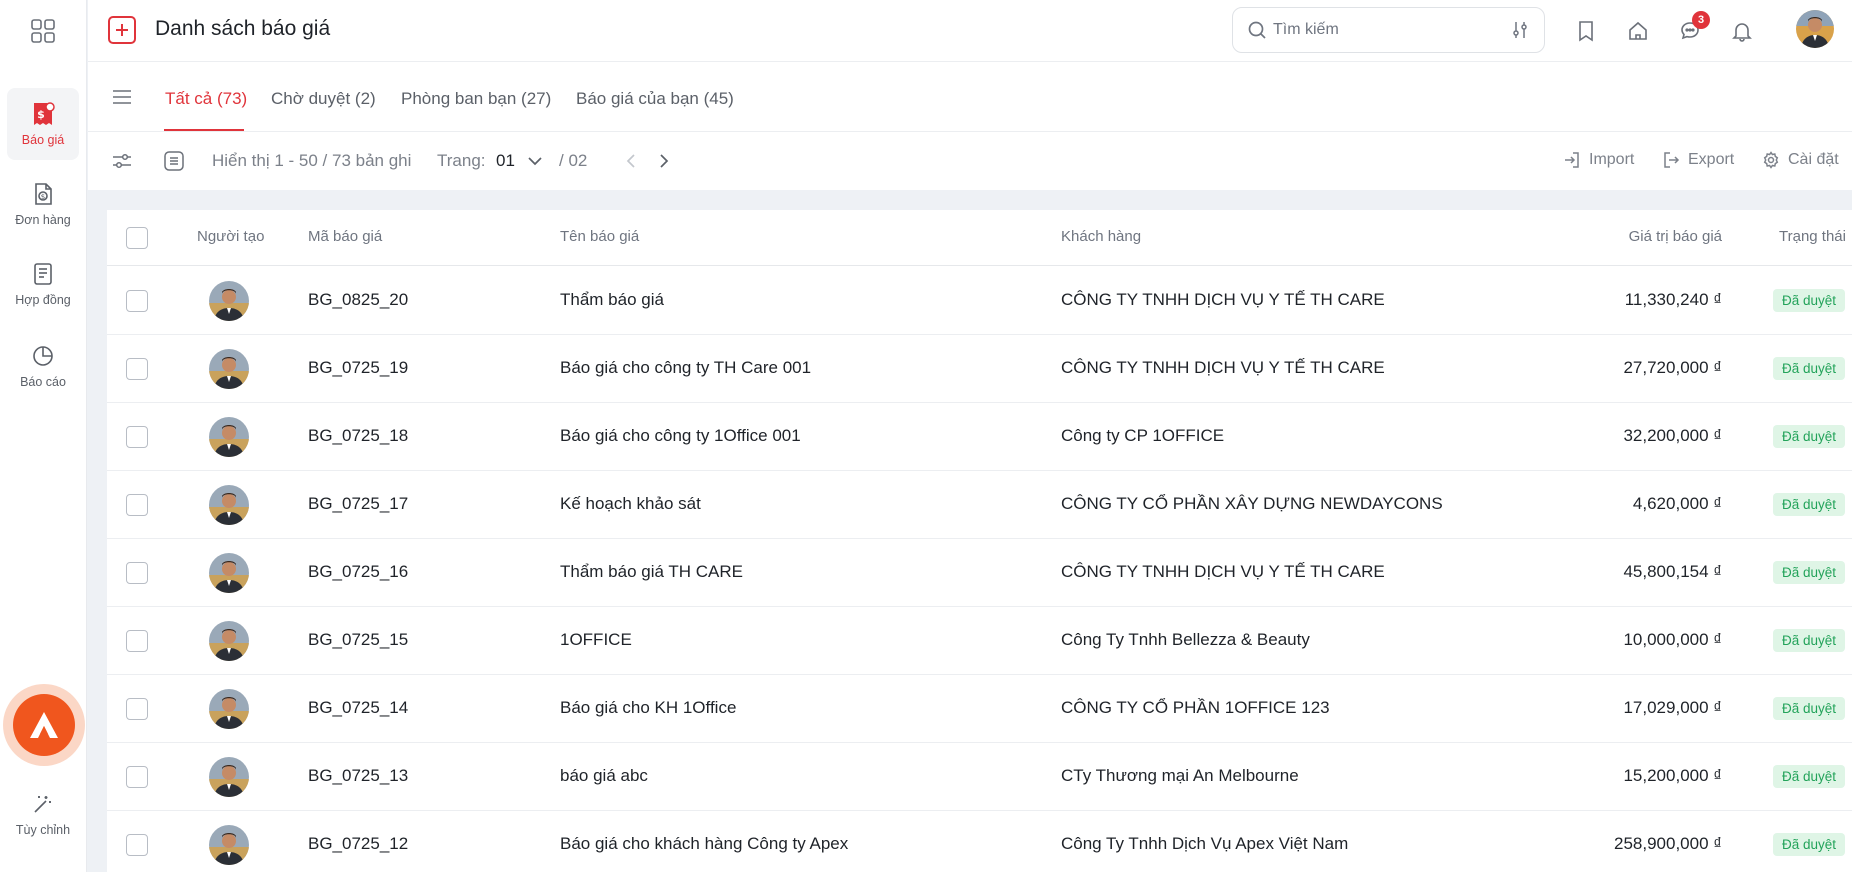  What do you see at coordinates (358, 708) in the screenshot?
I see `quote-code: BG_0725_14` at bounding box center [358, 708].